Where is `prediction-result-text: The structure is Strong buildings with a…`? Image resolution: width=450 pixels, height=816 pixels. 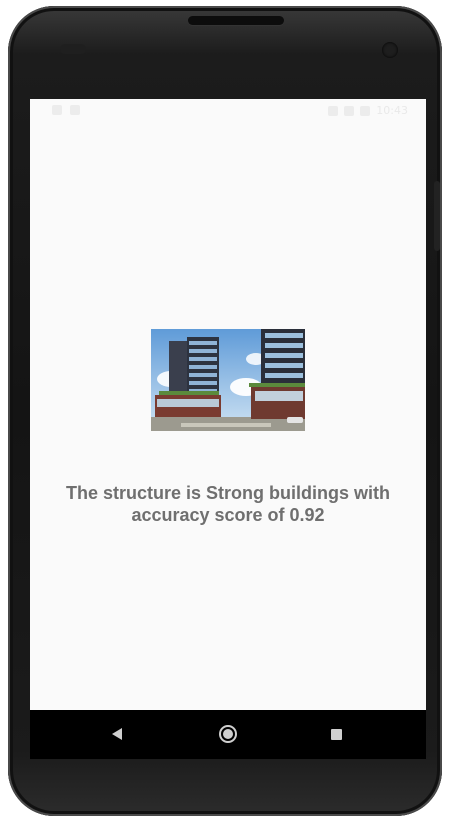
prediction-result-text: The structure is Strong buildings with a… is located at coordinates (227, 504).